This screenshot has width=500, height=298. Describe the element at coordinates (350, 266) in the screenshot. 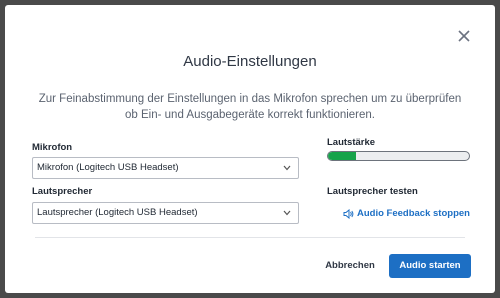

I see `cancel-button: Abbrechen` at that location.